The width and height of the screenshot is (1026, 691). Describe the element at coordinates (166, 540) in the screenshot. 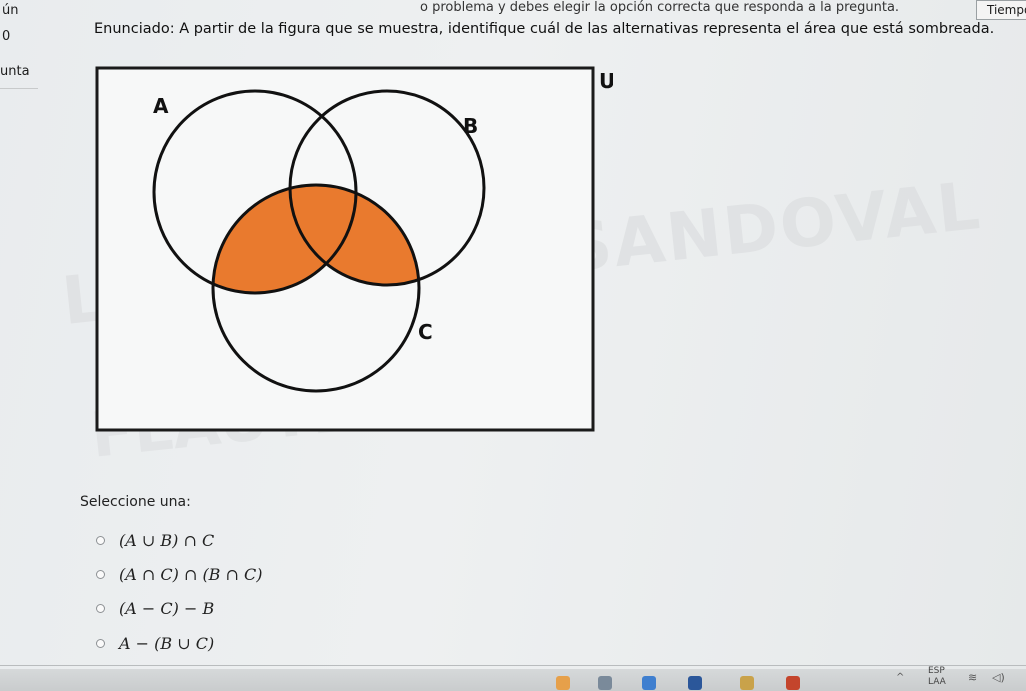

I see `option-label: (A ∪ B) ∩ C` at that location.